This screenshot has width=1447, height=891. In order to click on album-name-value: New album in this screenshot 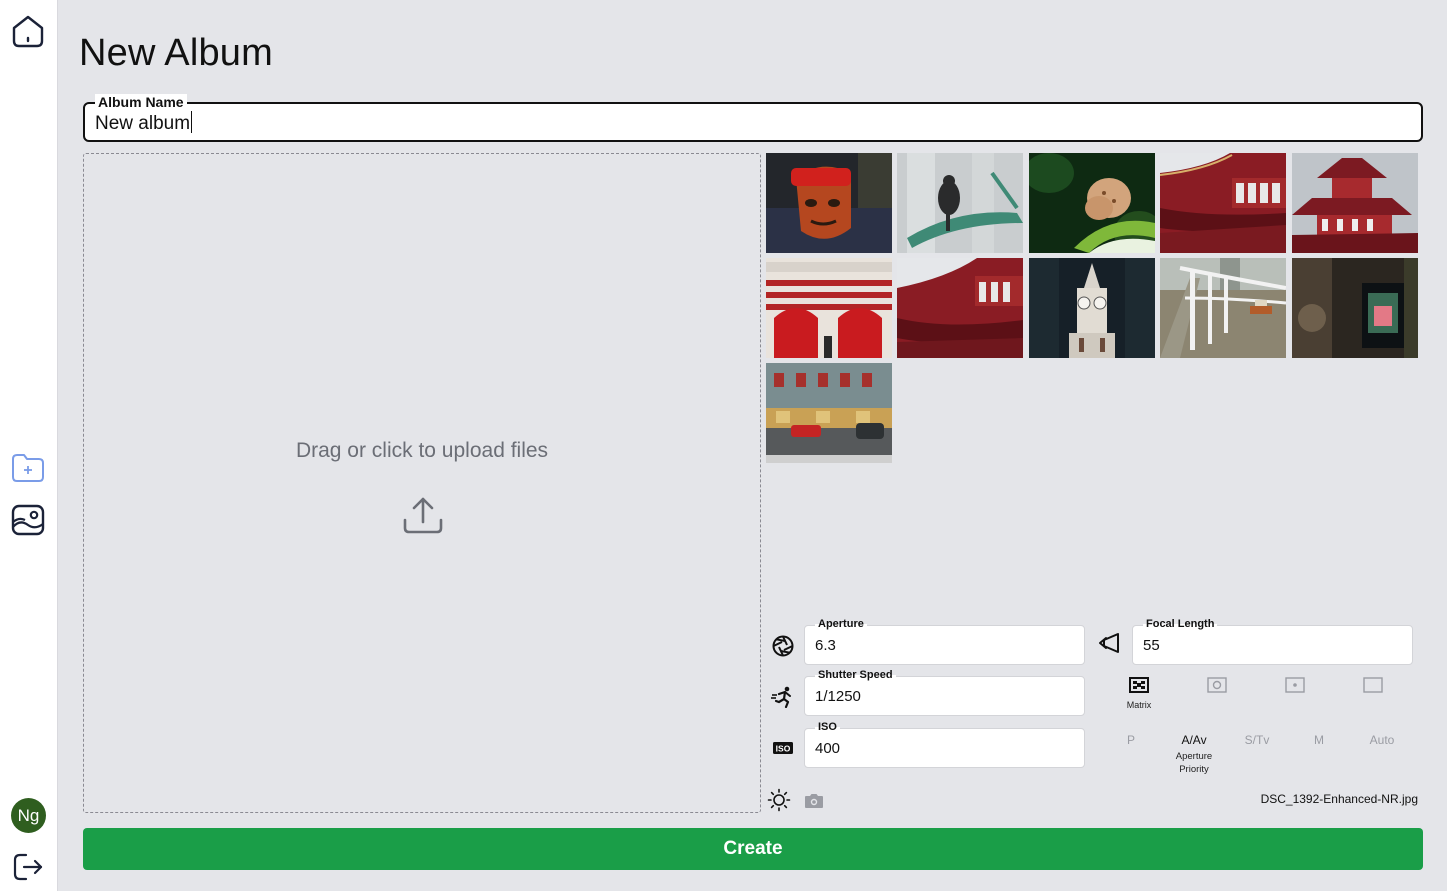, I will do `click(143, 123)`.